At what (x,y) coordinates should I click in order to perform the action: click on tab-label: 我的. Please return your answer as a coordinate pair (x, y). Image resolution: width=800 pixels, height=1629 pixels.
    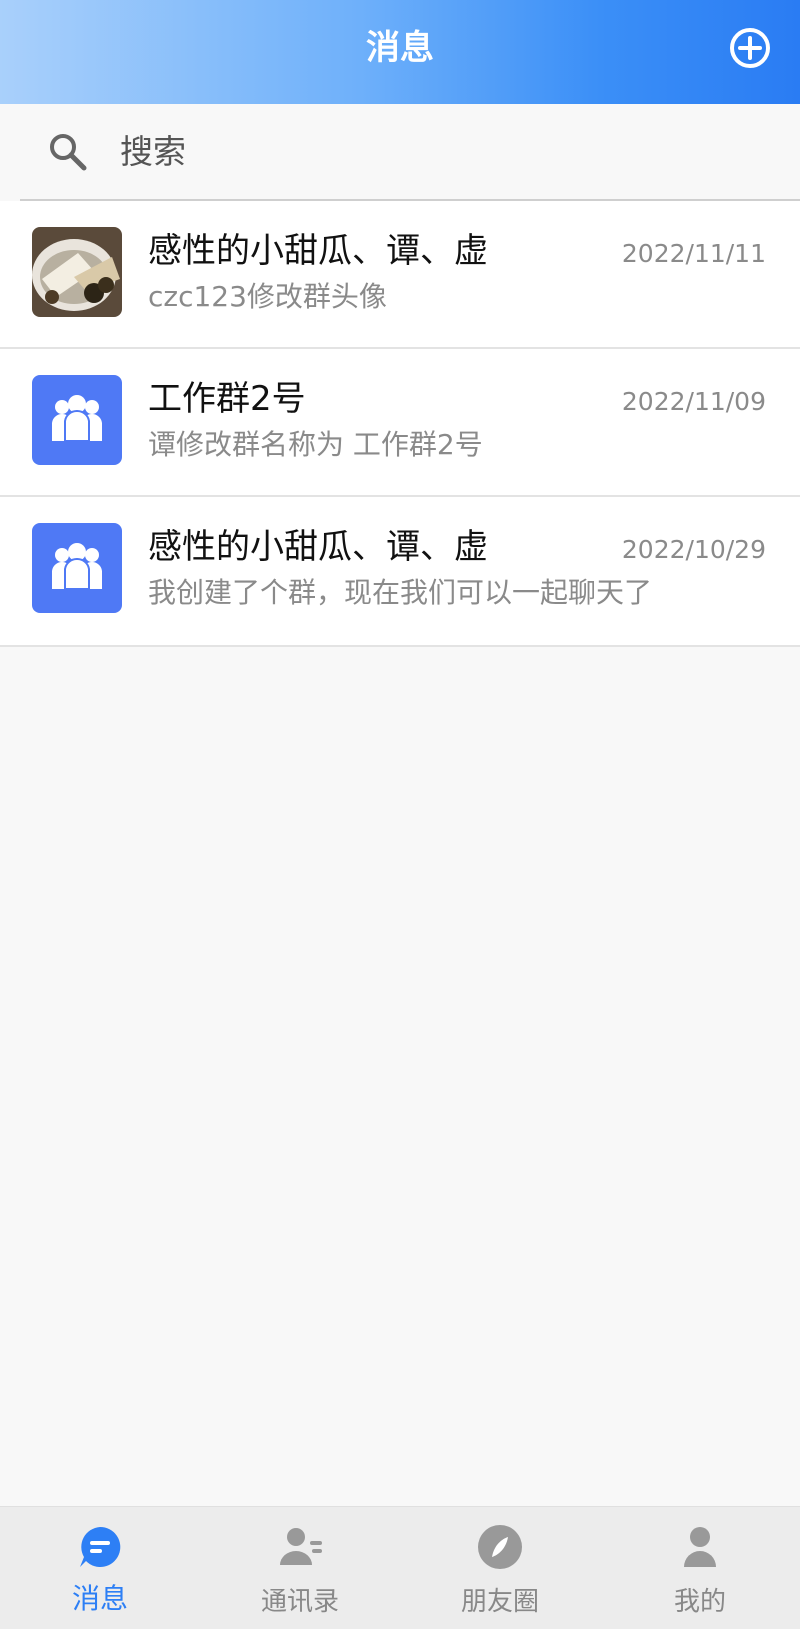
    Looking at the image, I should click on (699, 1602).